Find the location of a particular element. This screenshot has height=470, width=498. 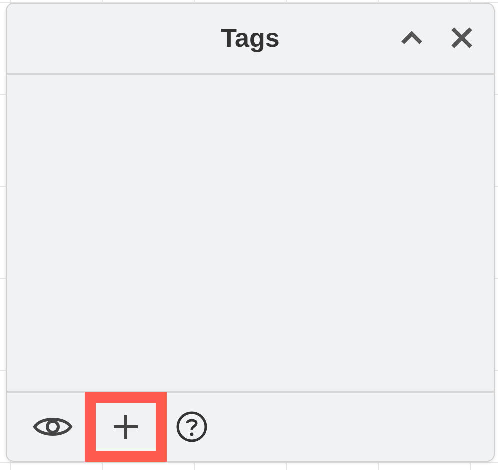

plus-icon is located at coordinates (126, 427).